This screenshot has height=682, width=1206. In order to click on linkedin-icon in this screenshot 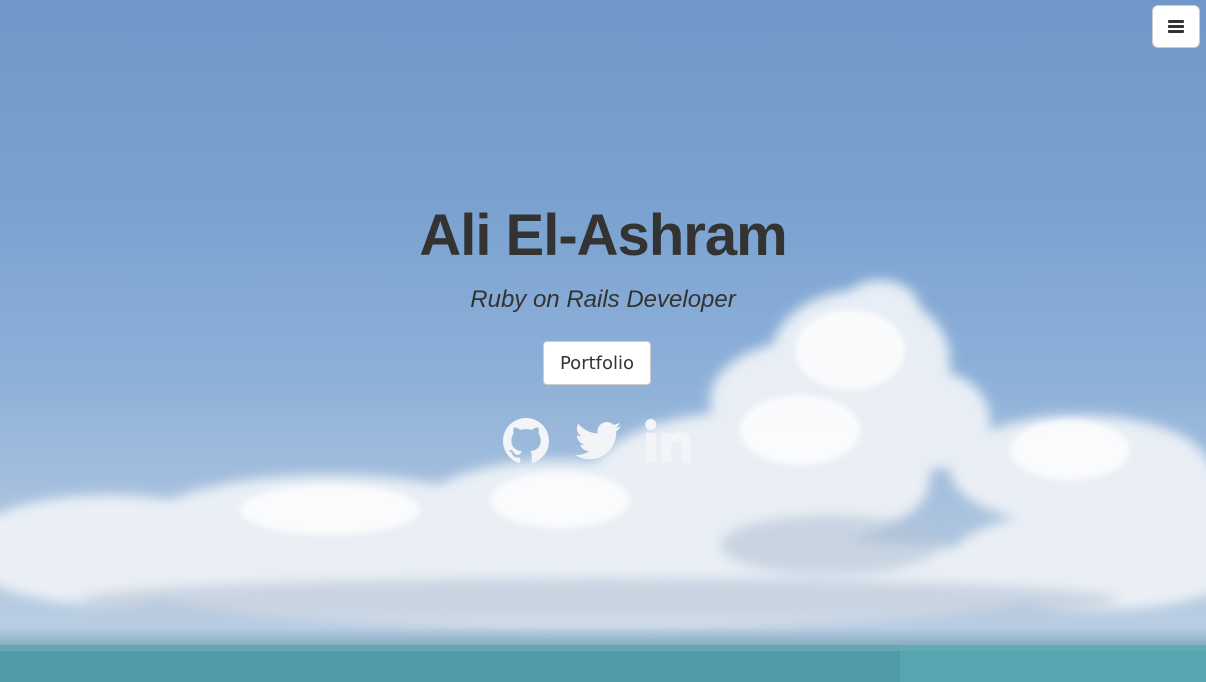, I will do `click(668, 441)`.